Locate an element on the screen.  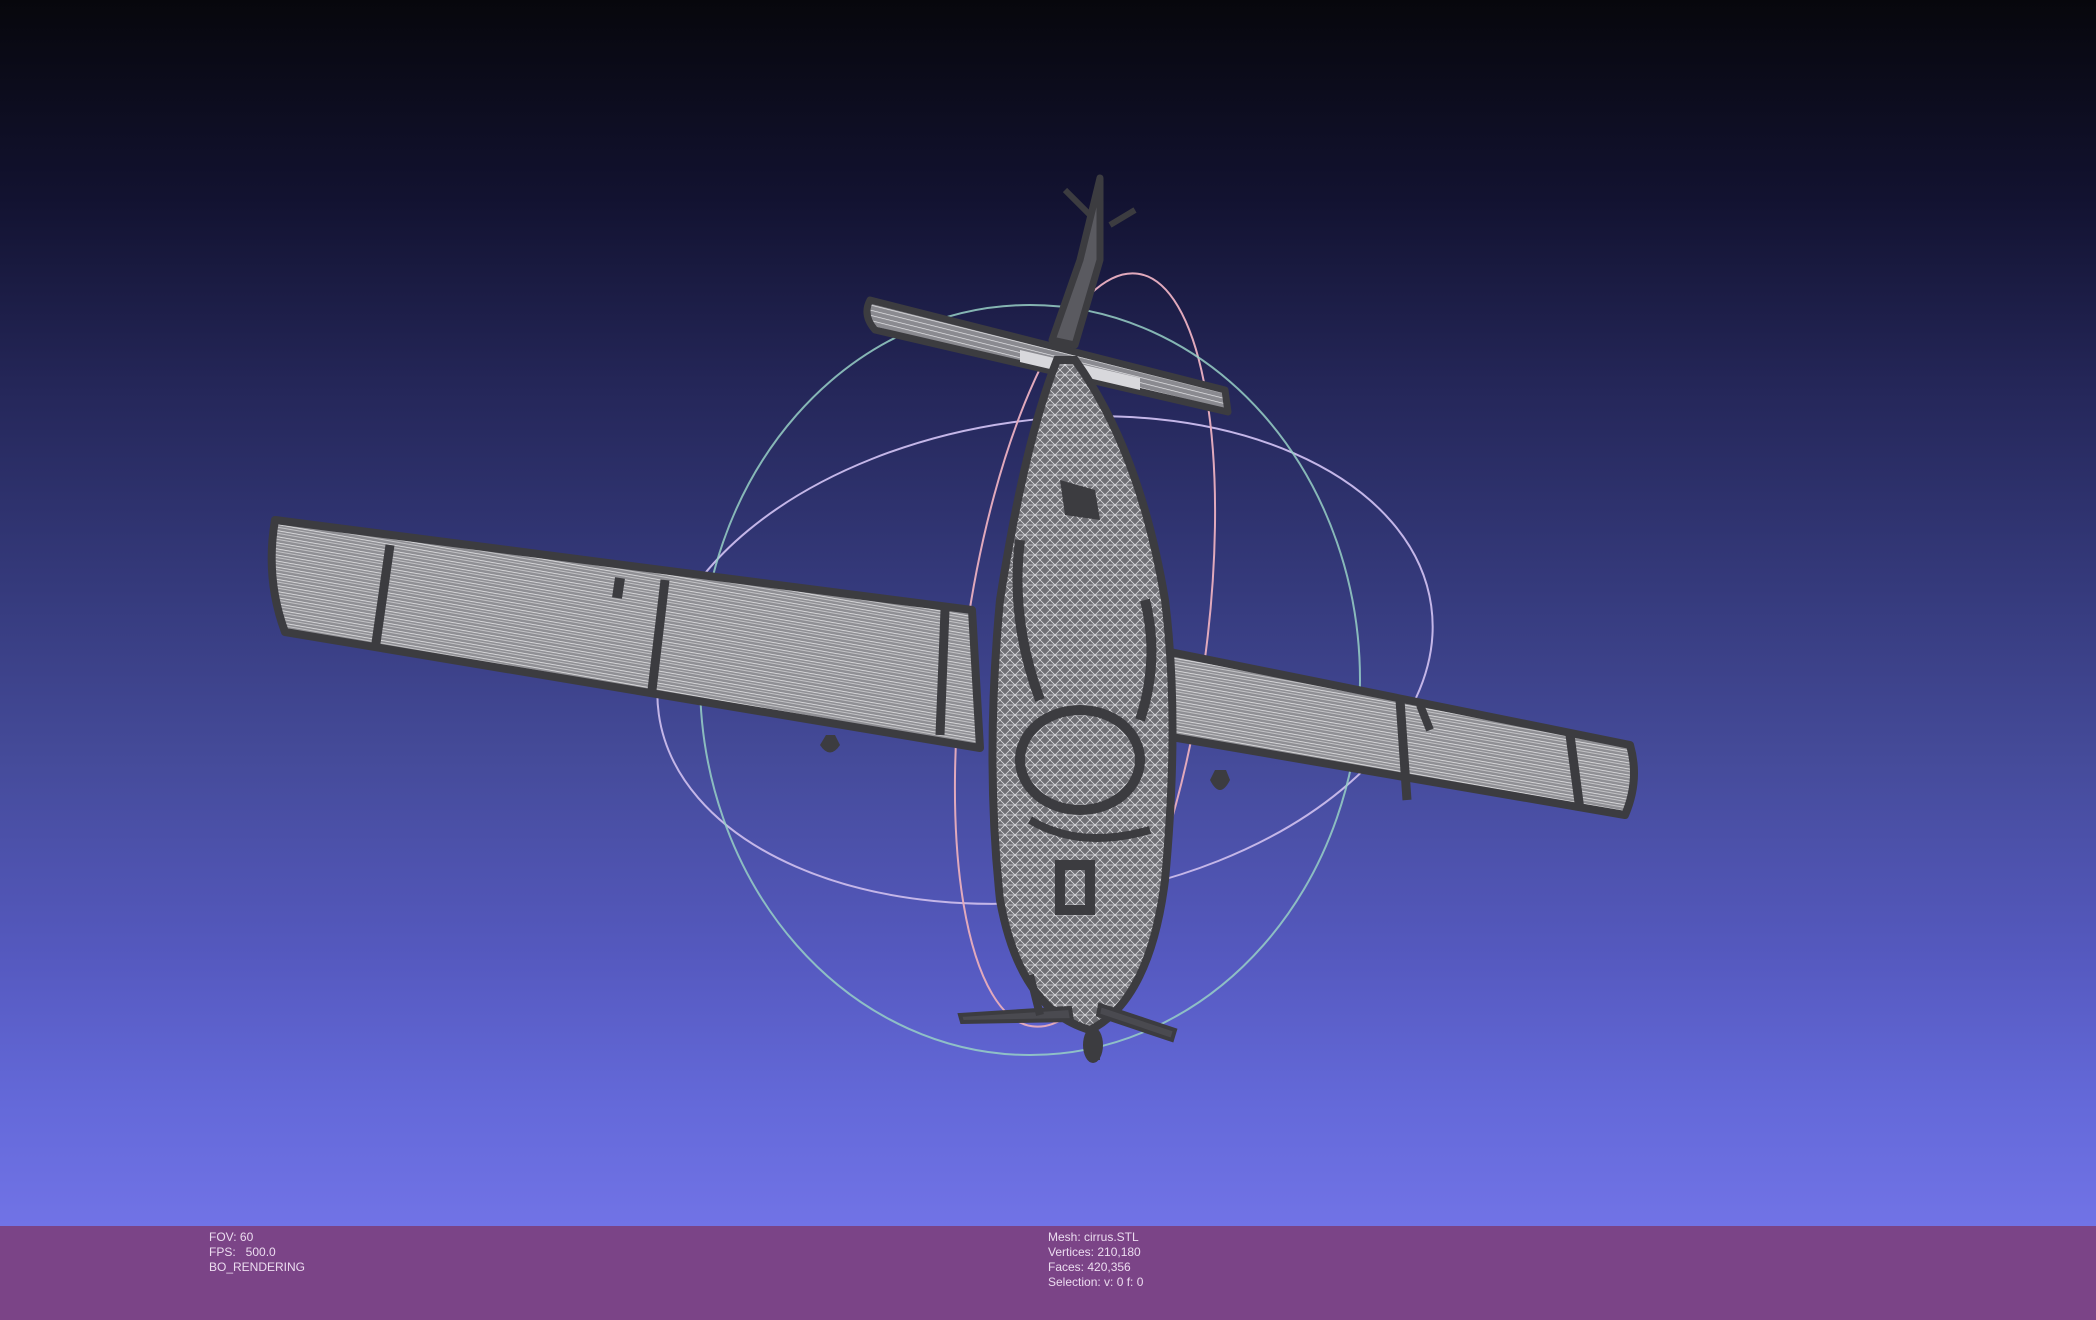
vertices-count-label: Vertices: 210,180 is located at coordinates (1094, 1252).